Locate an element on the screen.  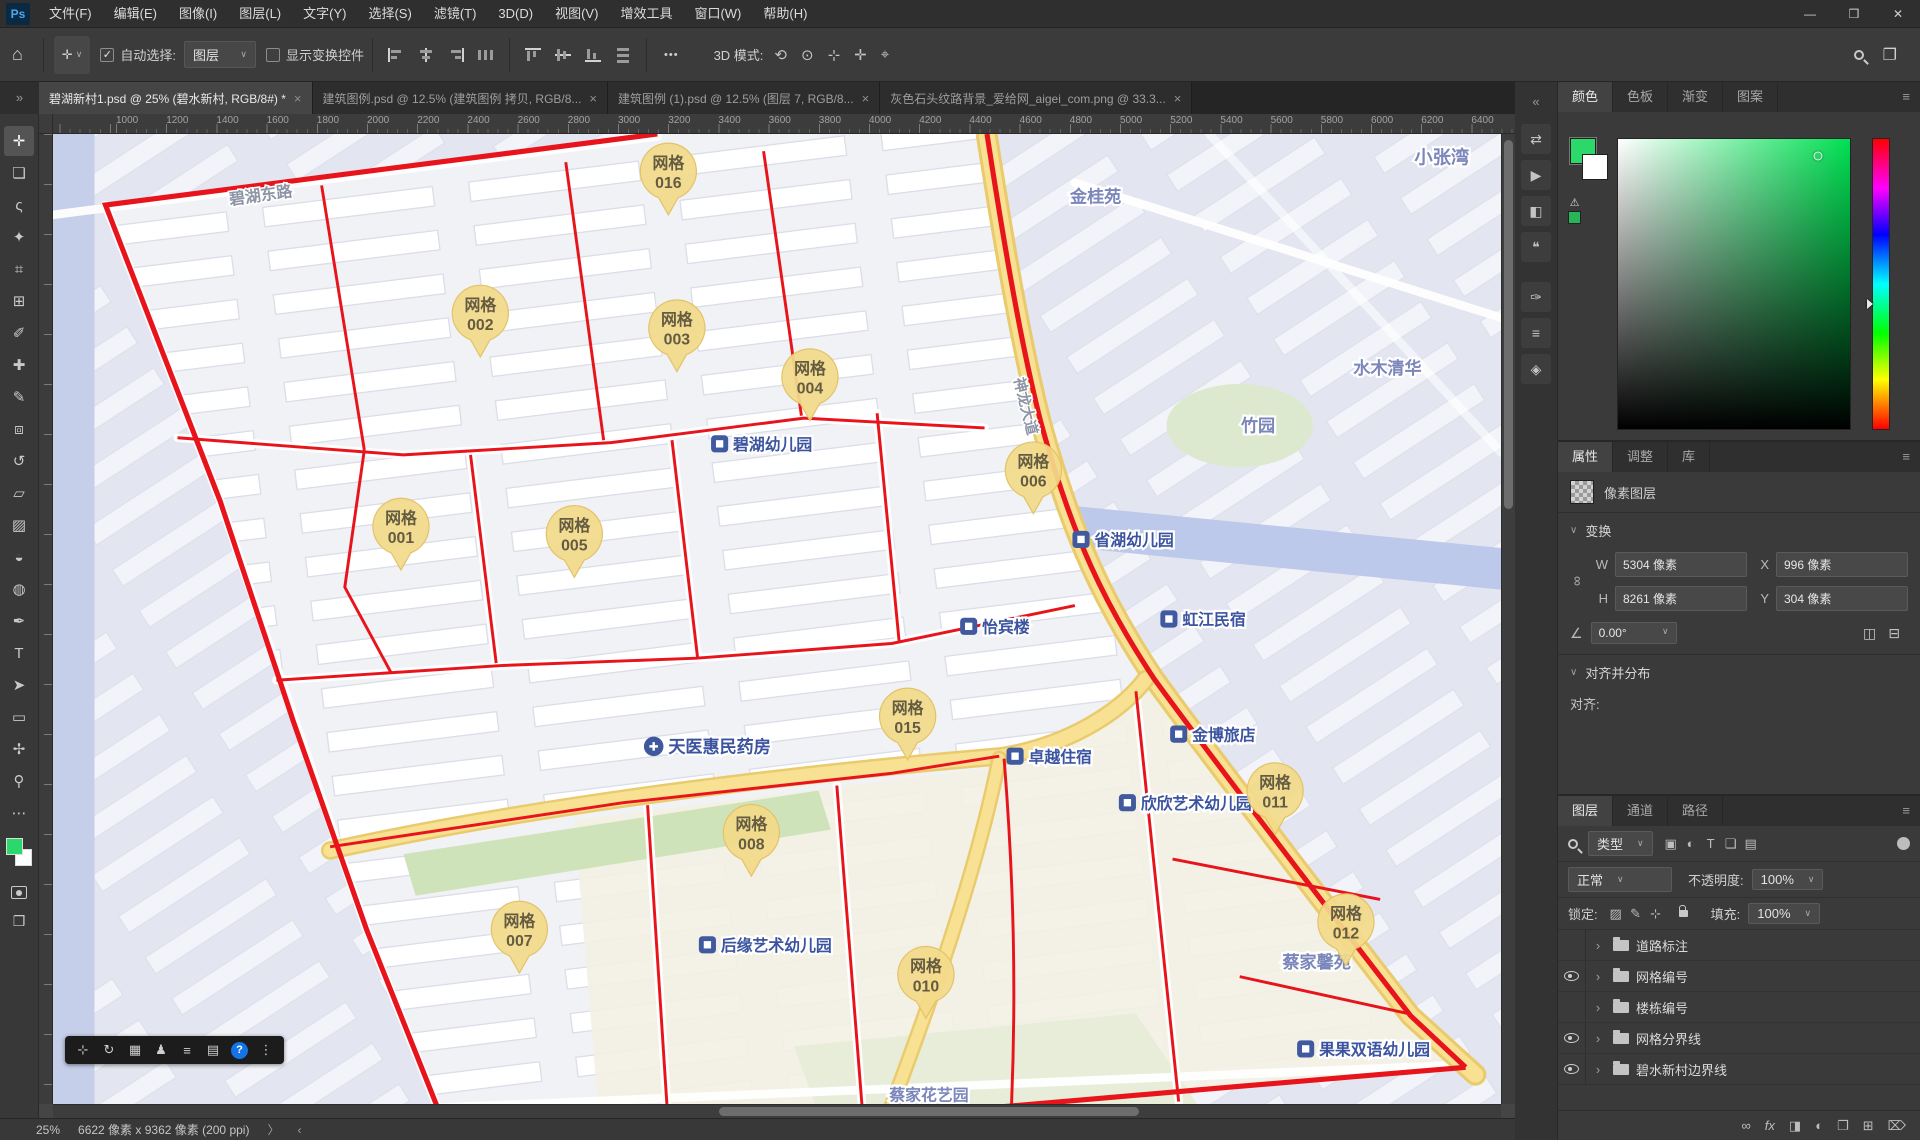
export-panel-icon: ◧ is located at coordinates (1536, 211).